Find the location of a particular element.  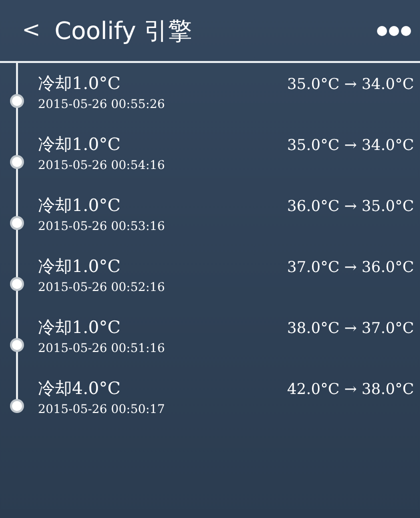

temperature-change: 36.0°C → 35.0°C is located at coordinates (350, 206).